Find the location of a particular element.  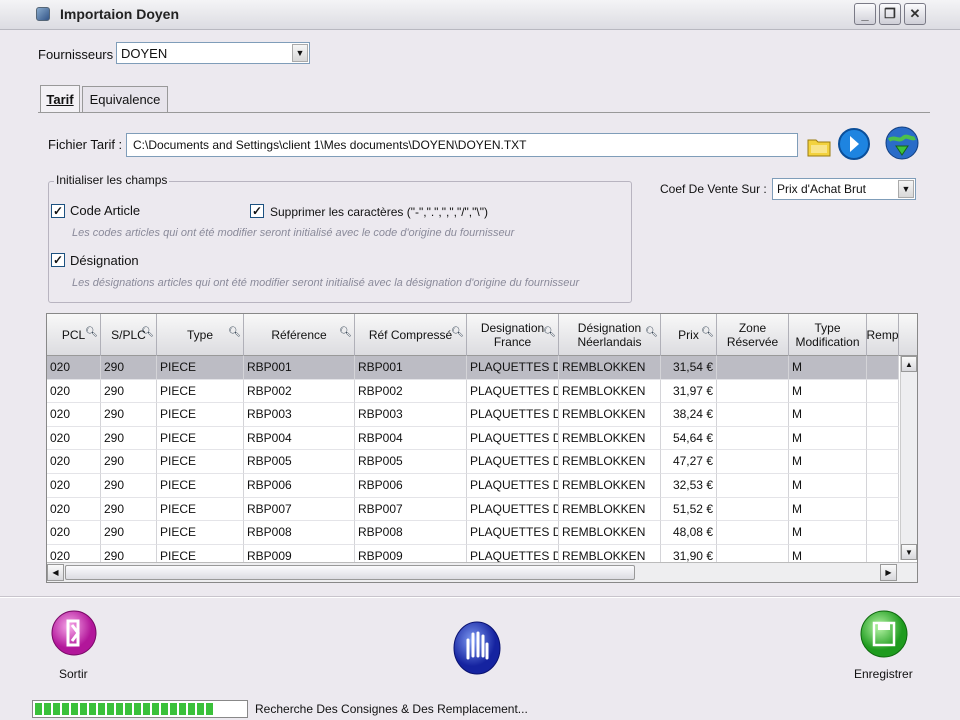

designation-checkbox: ✓ is located at coordinates (58, 260).